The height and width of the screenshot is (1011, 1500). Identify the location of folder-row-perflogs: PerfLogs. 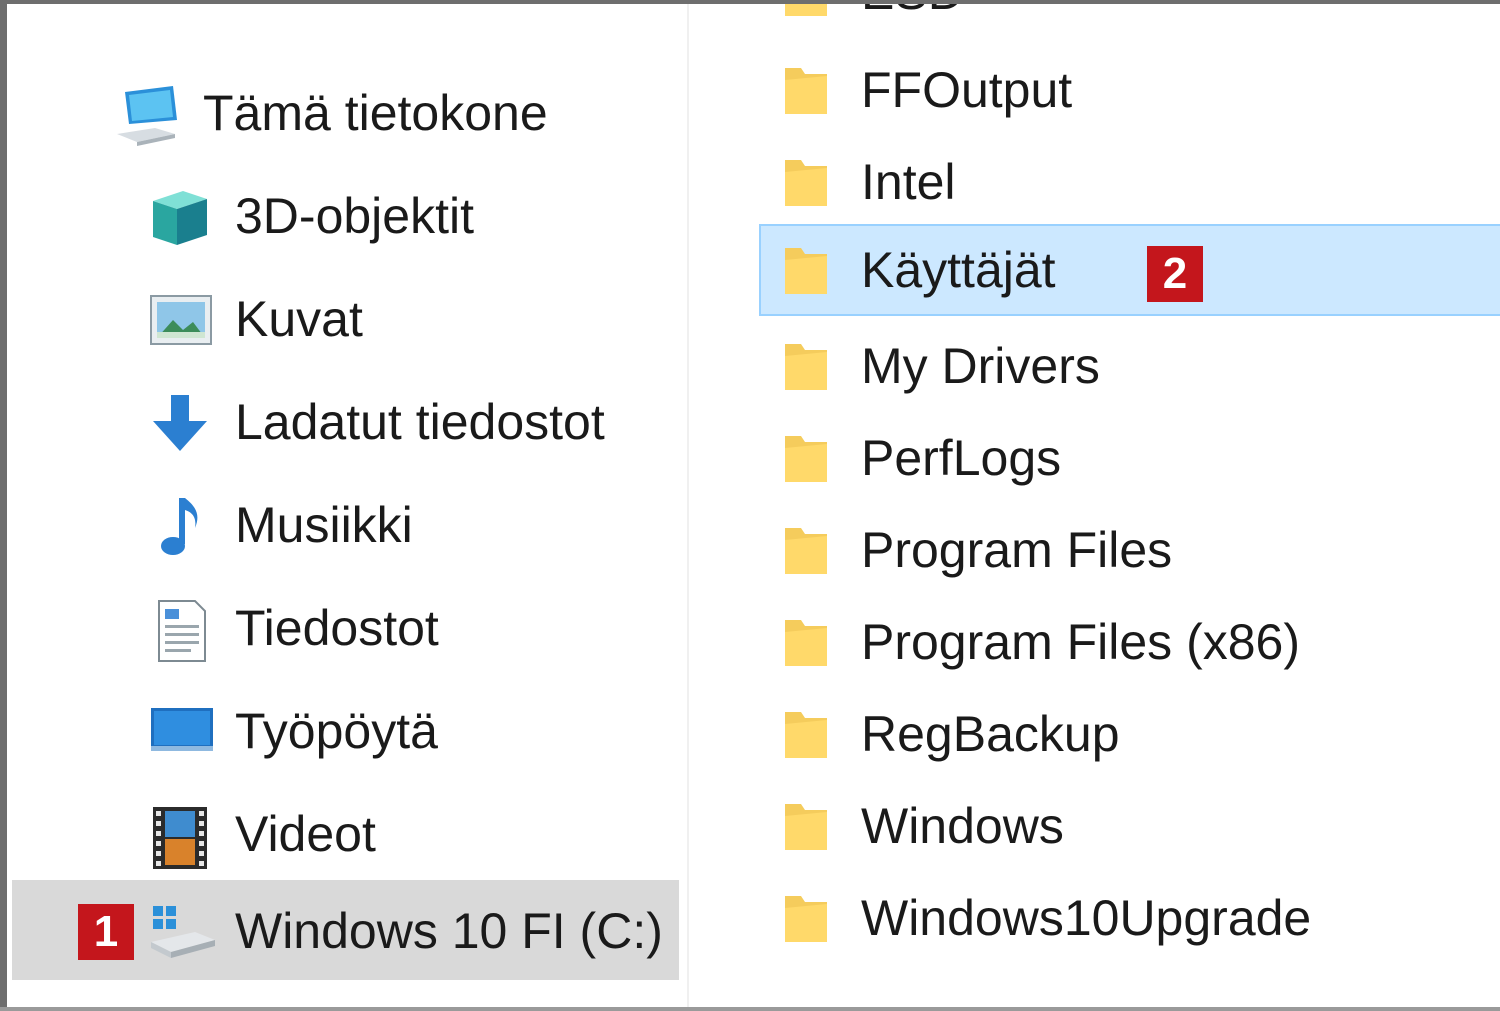
(1129, 458).